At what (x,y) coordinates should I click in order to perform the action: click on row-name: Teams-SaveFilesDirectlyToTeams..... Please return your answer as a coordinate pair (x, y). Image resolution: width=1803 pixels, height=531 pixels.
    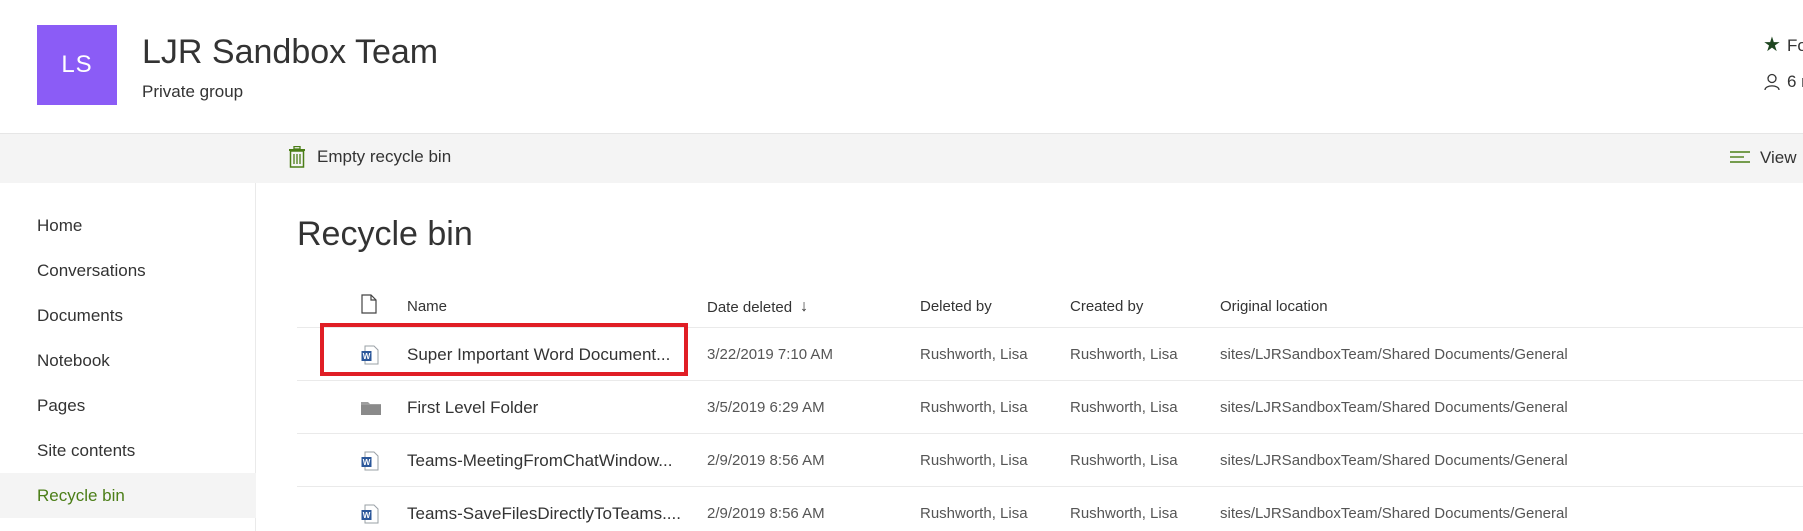
    Looking at the image, I should click on (552, 509).